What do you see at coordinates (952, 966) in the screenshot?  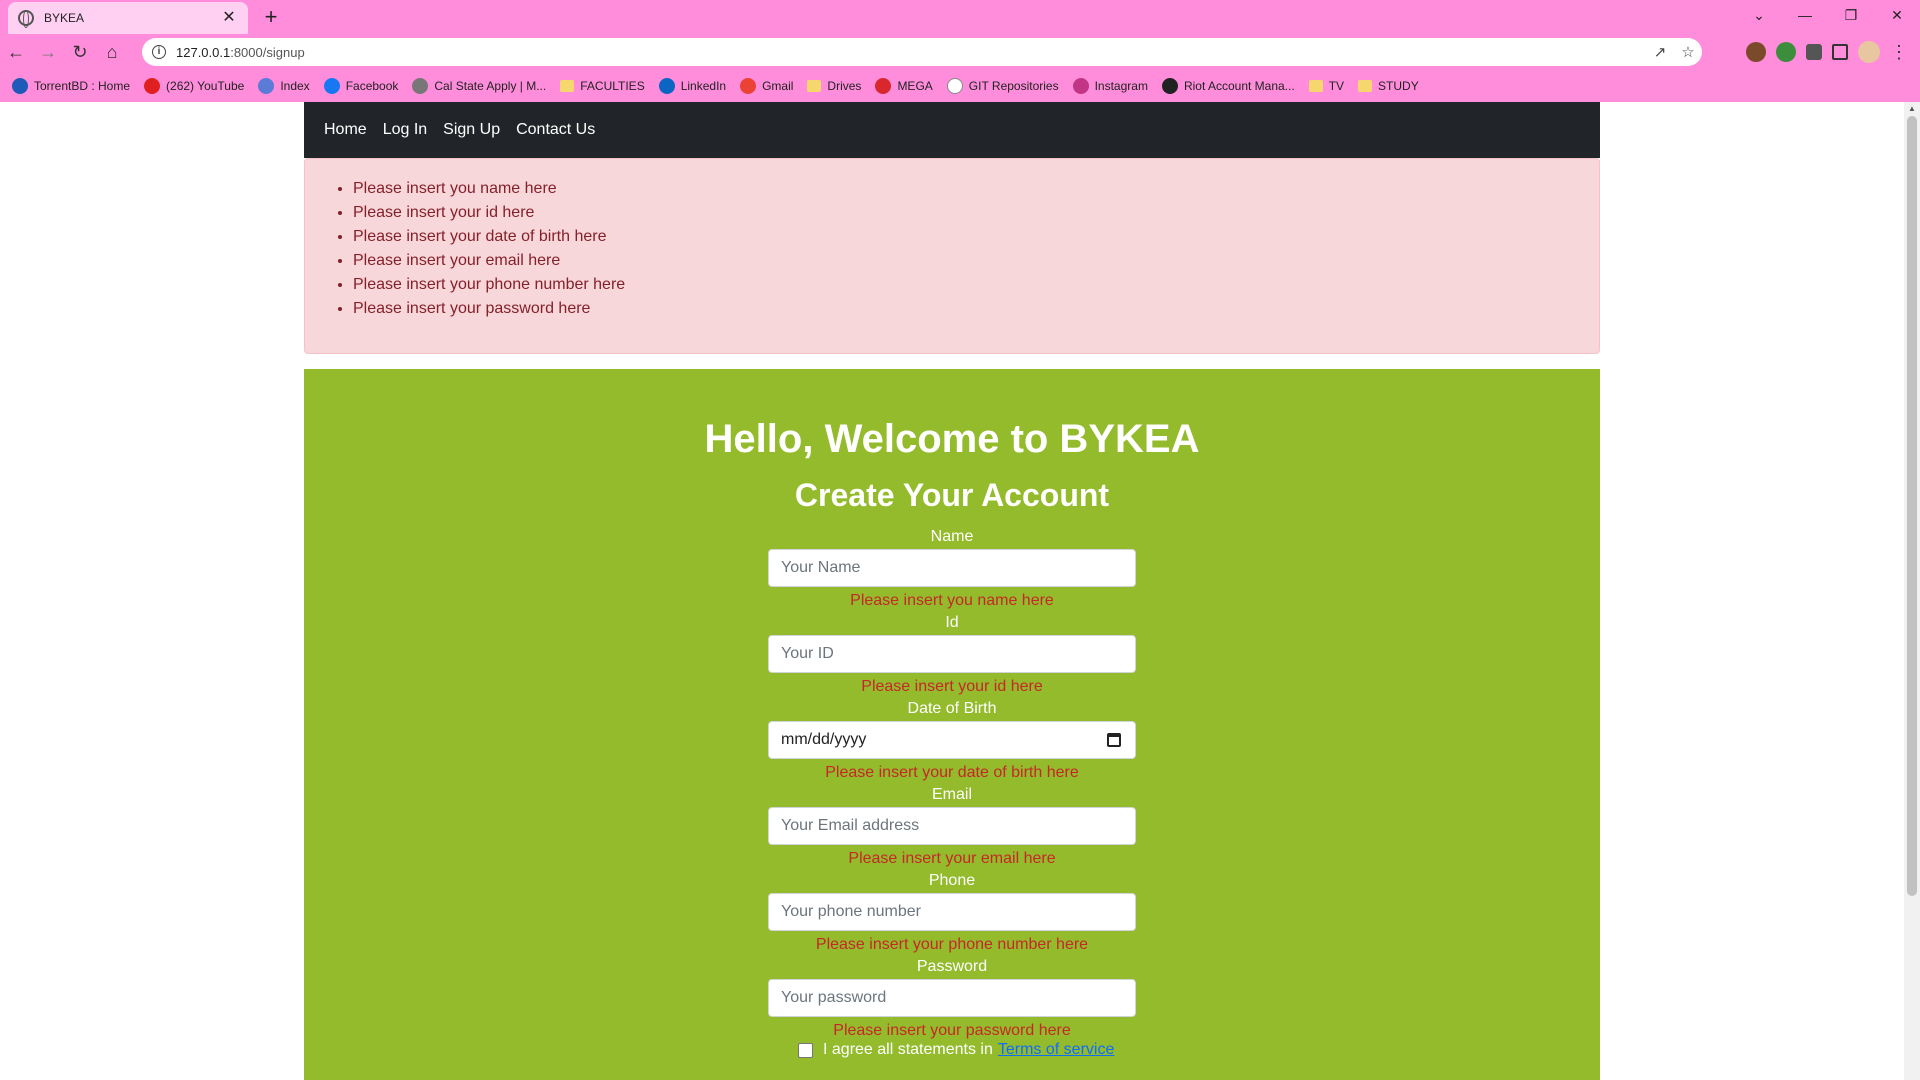 I see `password-label: Password` at bounding box center [952, 966].